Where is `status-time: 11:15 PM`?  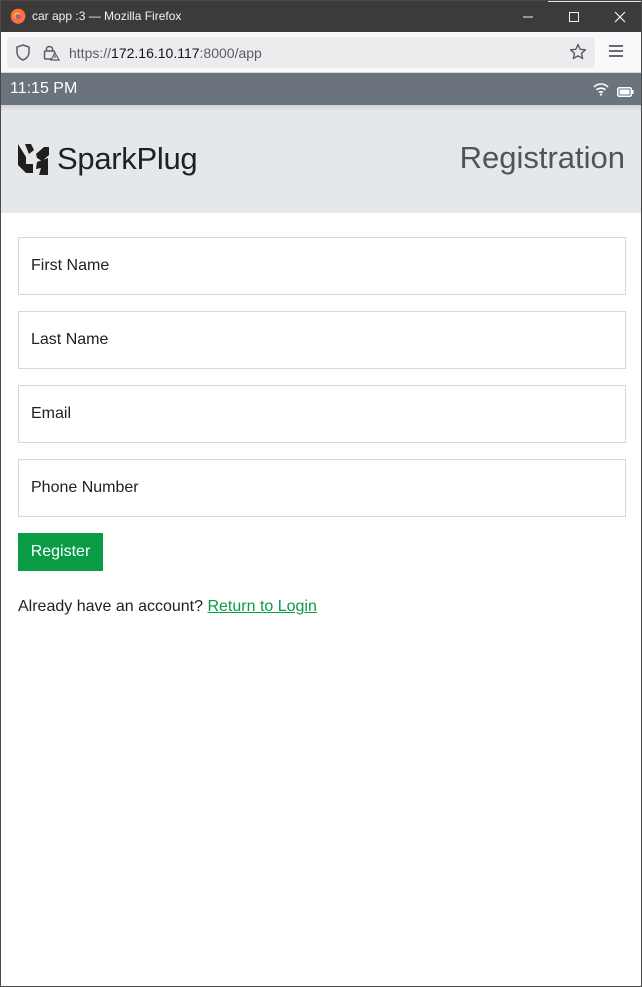 status-time: 11:15 PM is located at coordinates (44, 88).